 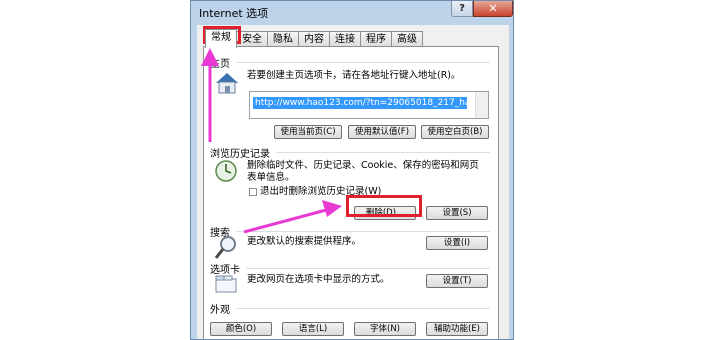 I want to click on arrow-right-shaft, so click(x=287, y=220).